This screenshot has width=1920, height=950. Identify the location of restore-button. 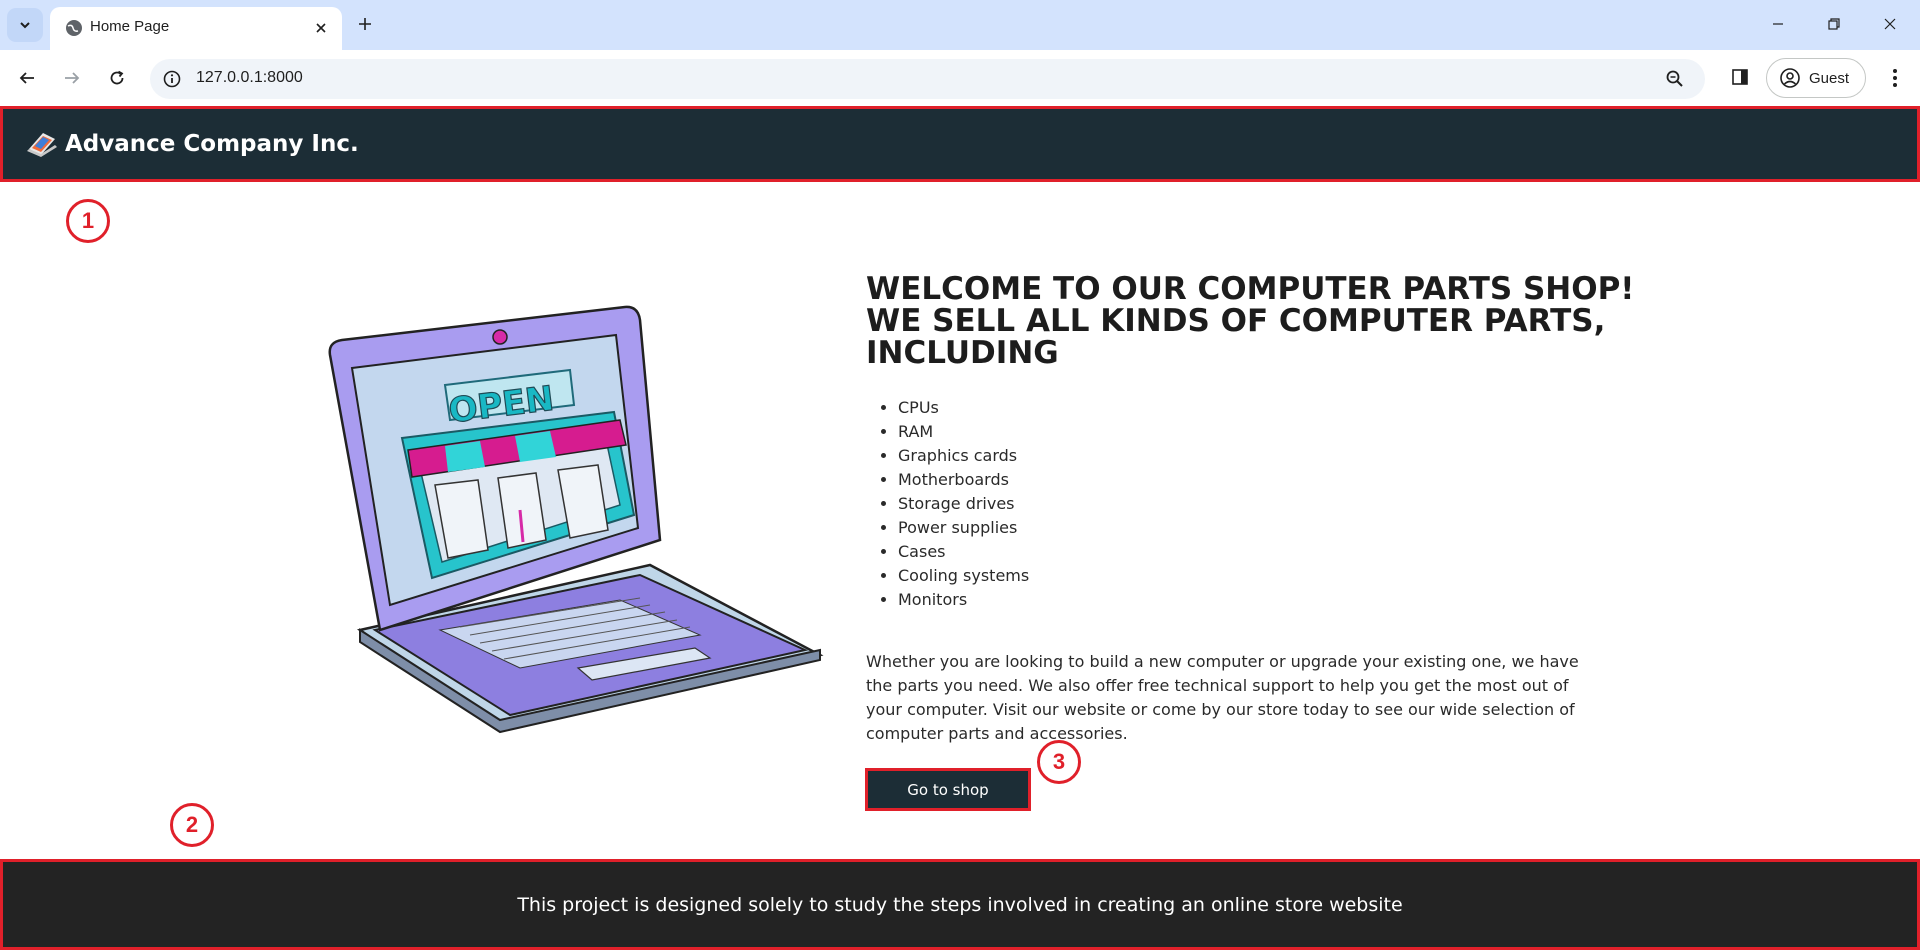
(1834, 24).